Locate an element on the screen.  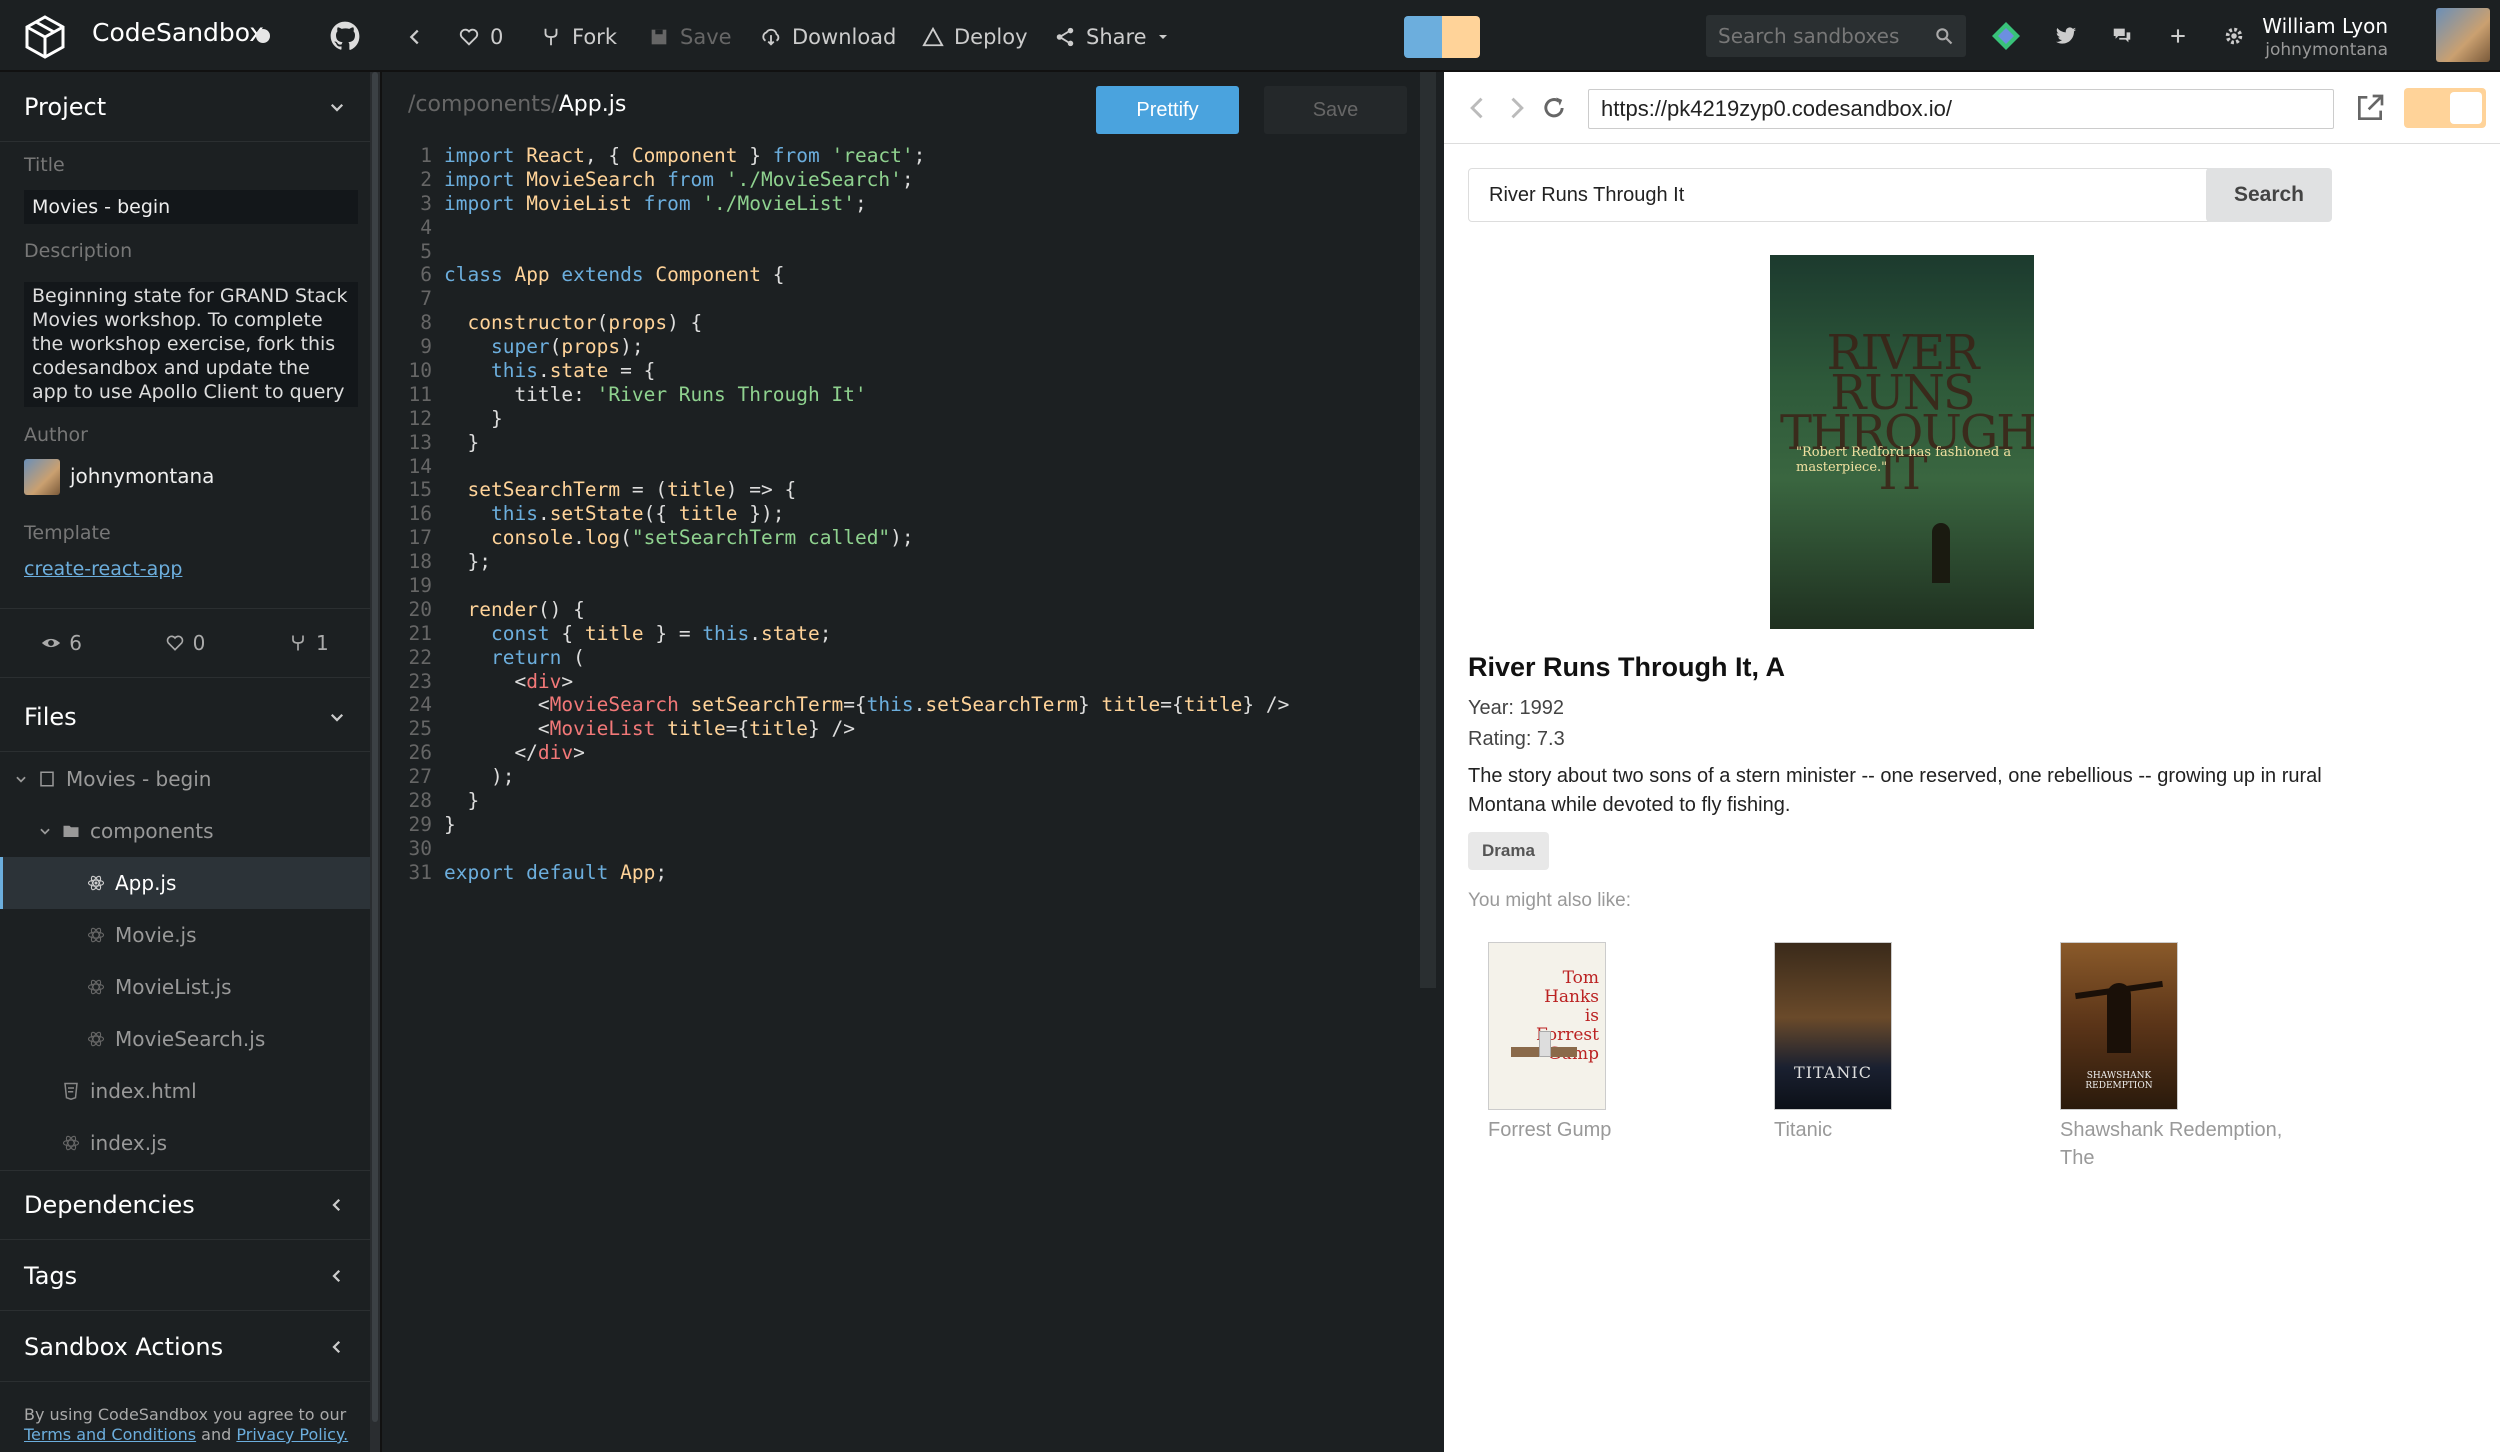
code-line: 10 this.state = { is located at coordinates (902, 371).